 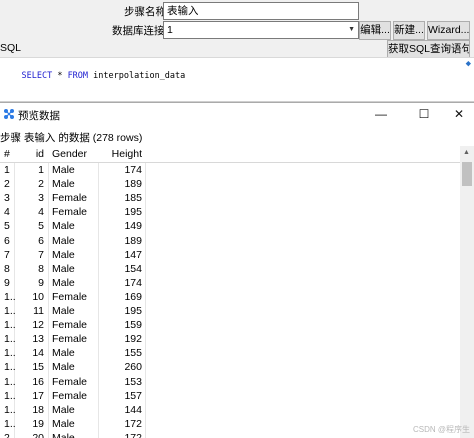 What do you see at coordinates (71, 138) in the screenshot?
I see `preview-row-info: 步骤 表输入 的数据 (278 rows)` at bounding box center [71, 138].